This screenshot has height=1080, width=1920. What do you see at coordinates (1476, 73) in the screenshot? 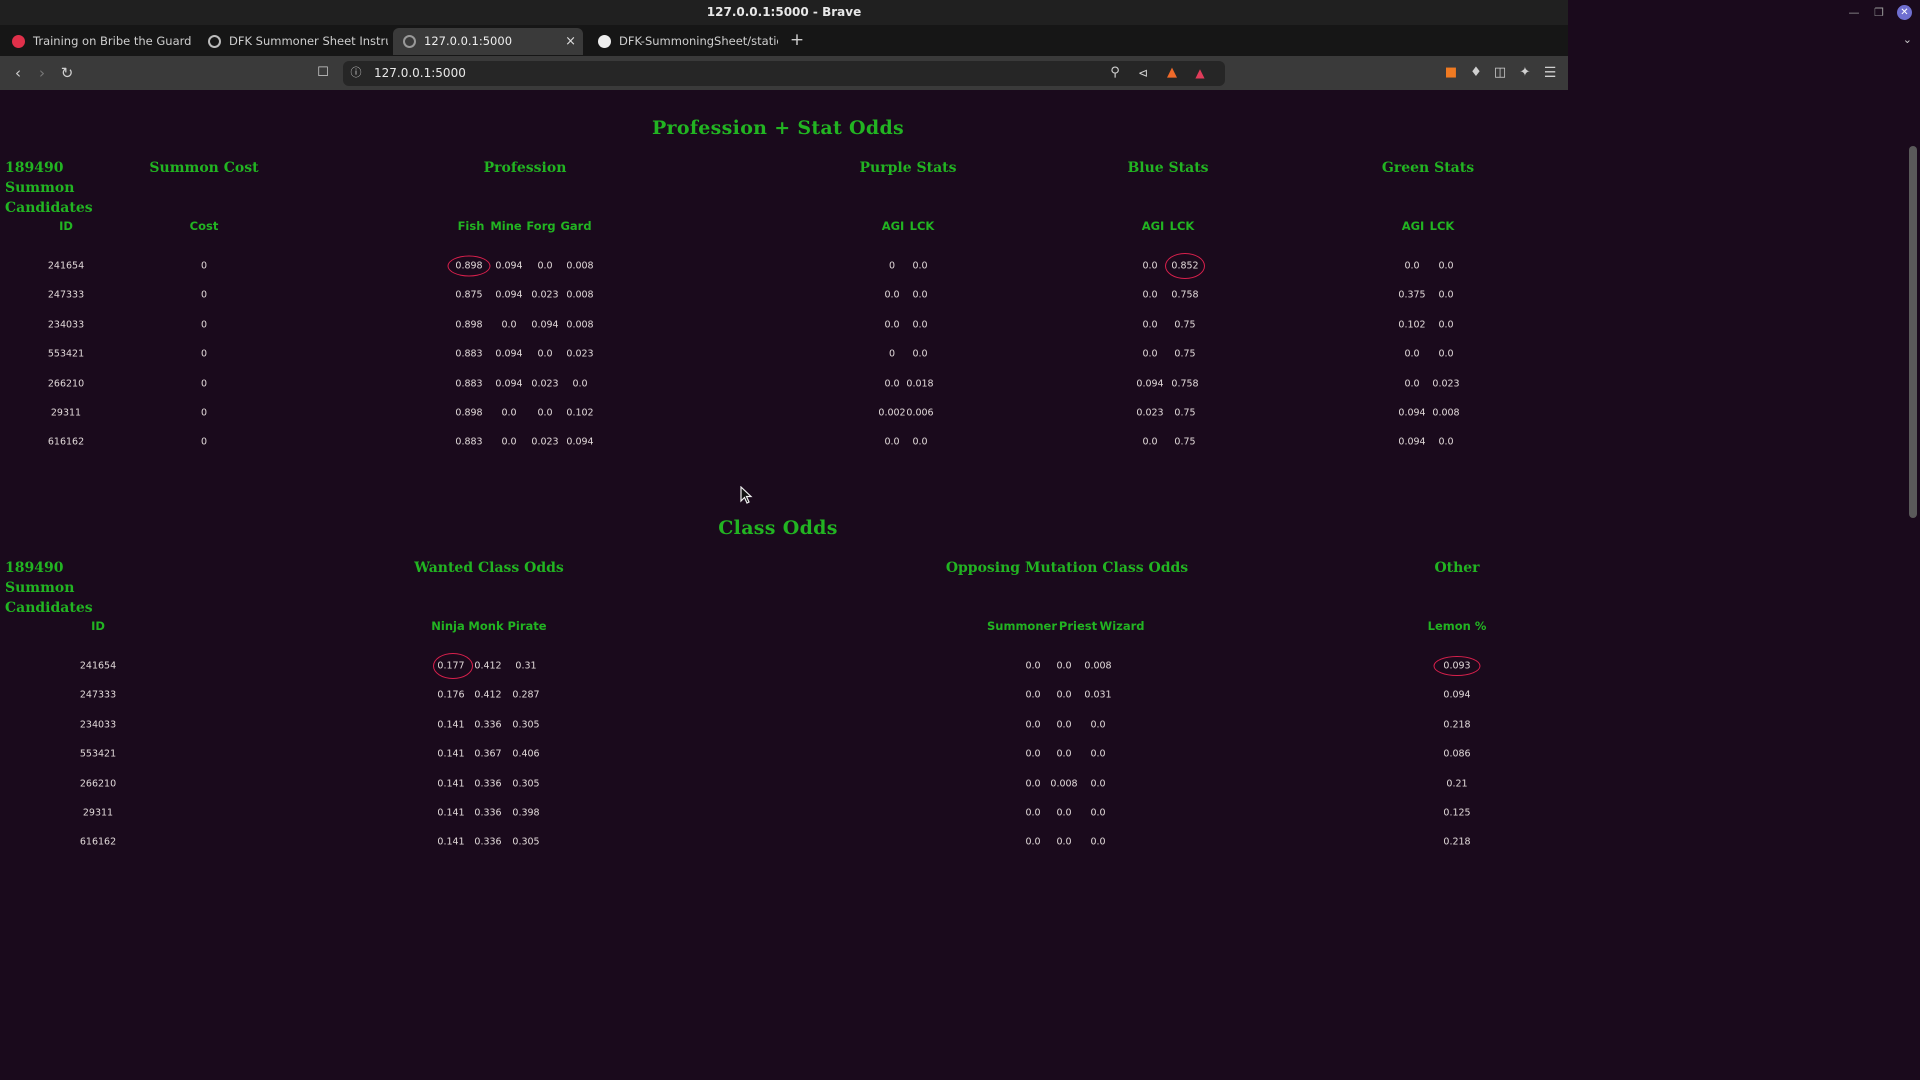
I see `extensions-icon: ♦` at bounding box center [1476, 73].